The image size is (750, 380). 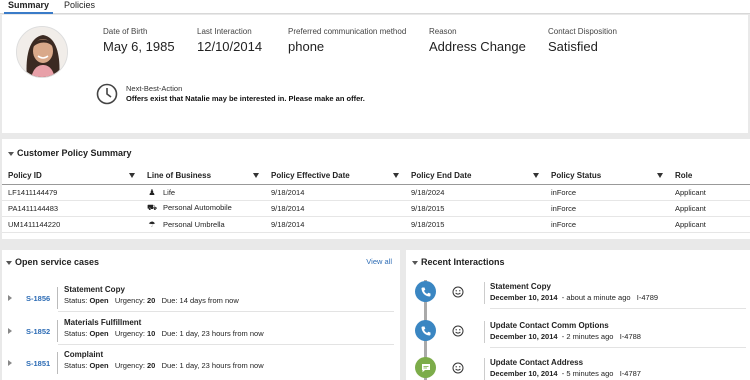 What do you see at coordinates (306, 46) in the screenshot?
I see `comm-method-value: phone` at bounding box center [306, 46].